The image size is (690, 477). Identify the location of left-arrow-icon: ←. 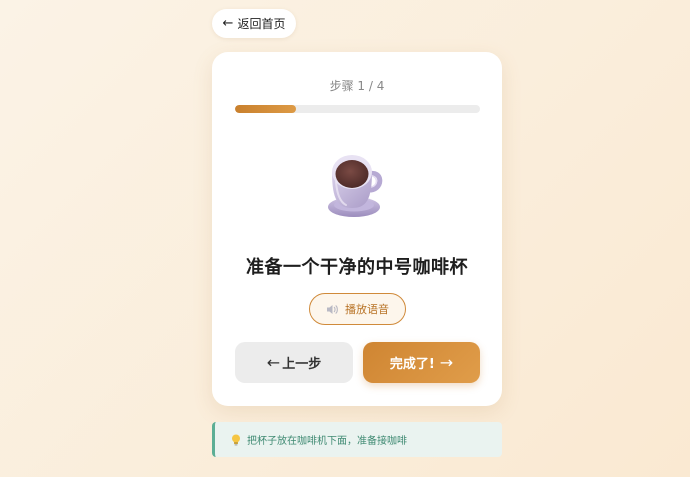
(273, 362).